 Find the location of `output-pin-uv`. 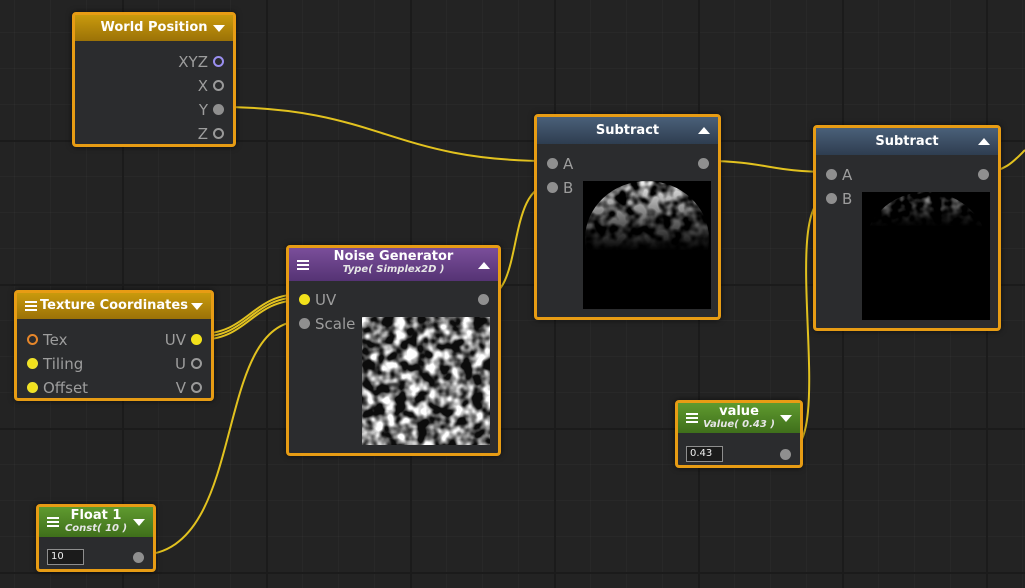

output-pin-uv is located at coordinates (196, 339).